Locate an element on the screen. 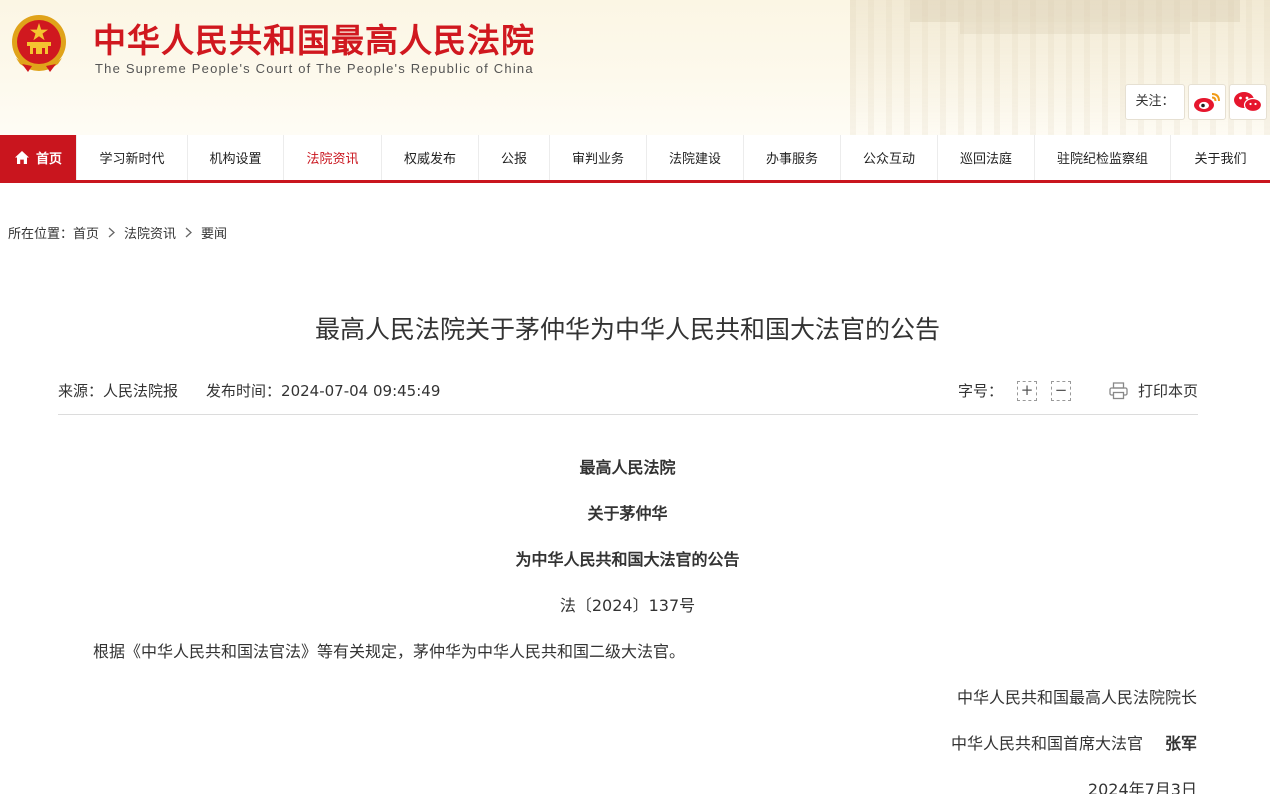  wechat-button is located at coordinates (1248, 102).